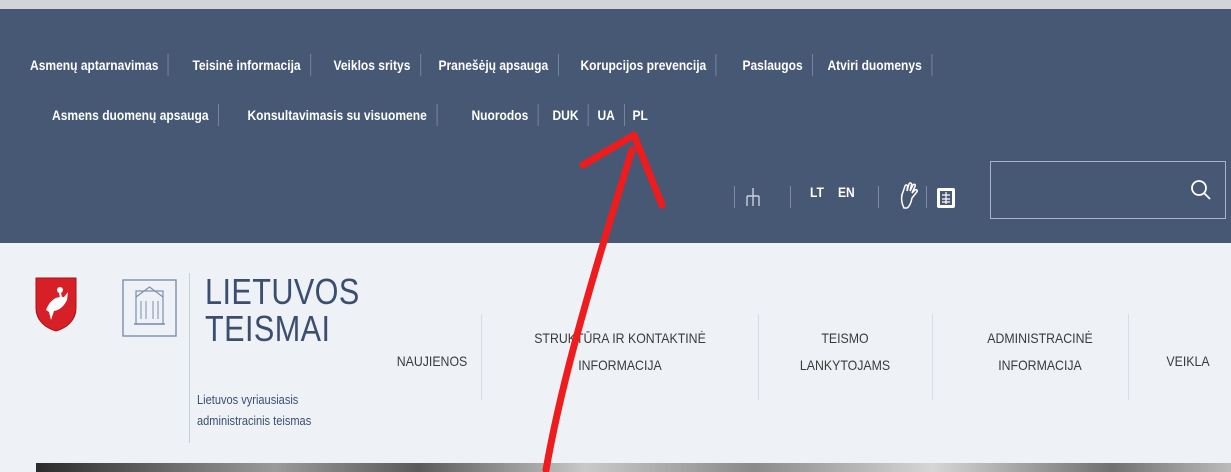 This screenshot has width=1231, height=472. I want to click on top-link-asmens-duomenu-apsauga: Asmens duomenų apsauga, so click(135, 115).